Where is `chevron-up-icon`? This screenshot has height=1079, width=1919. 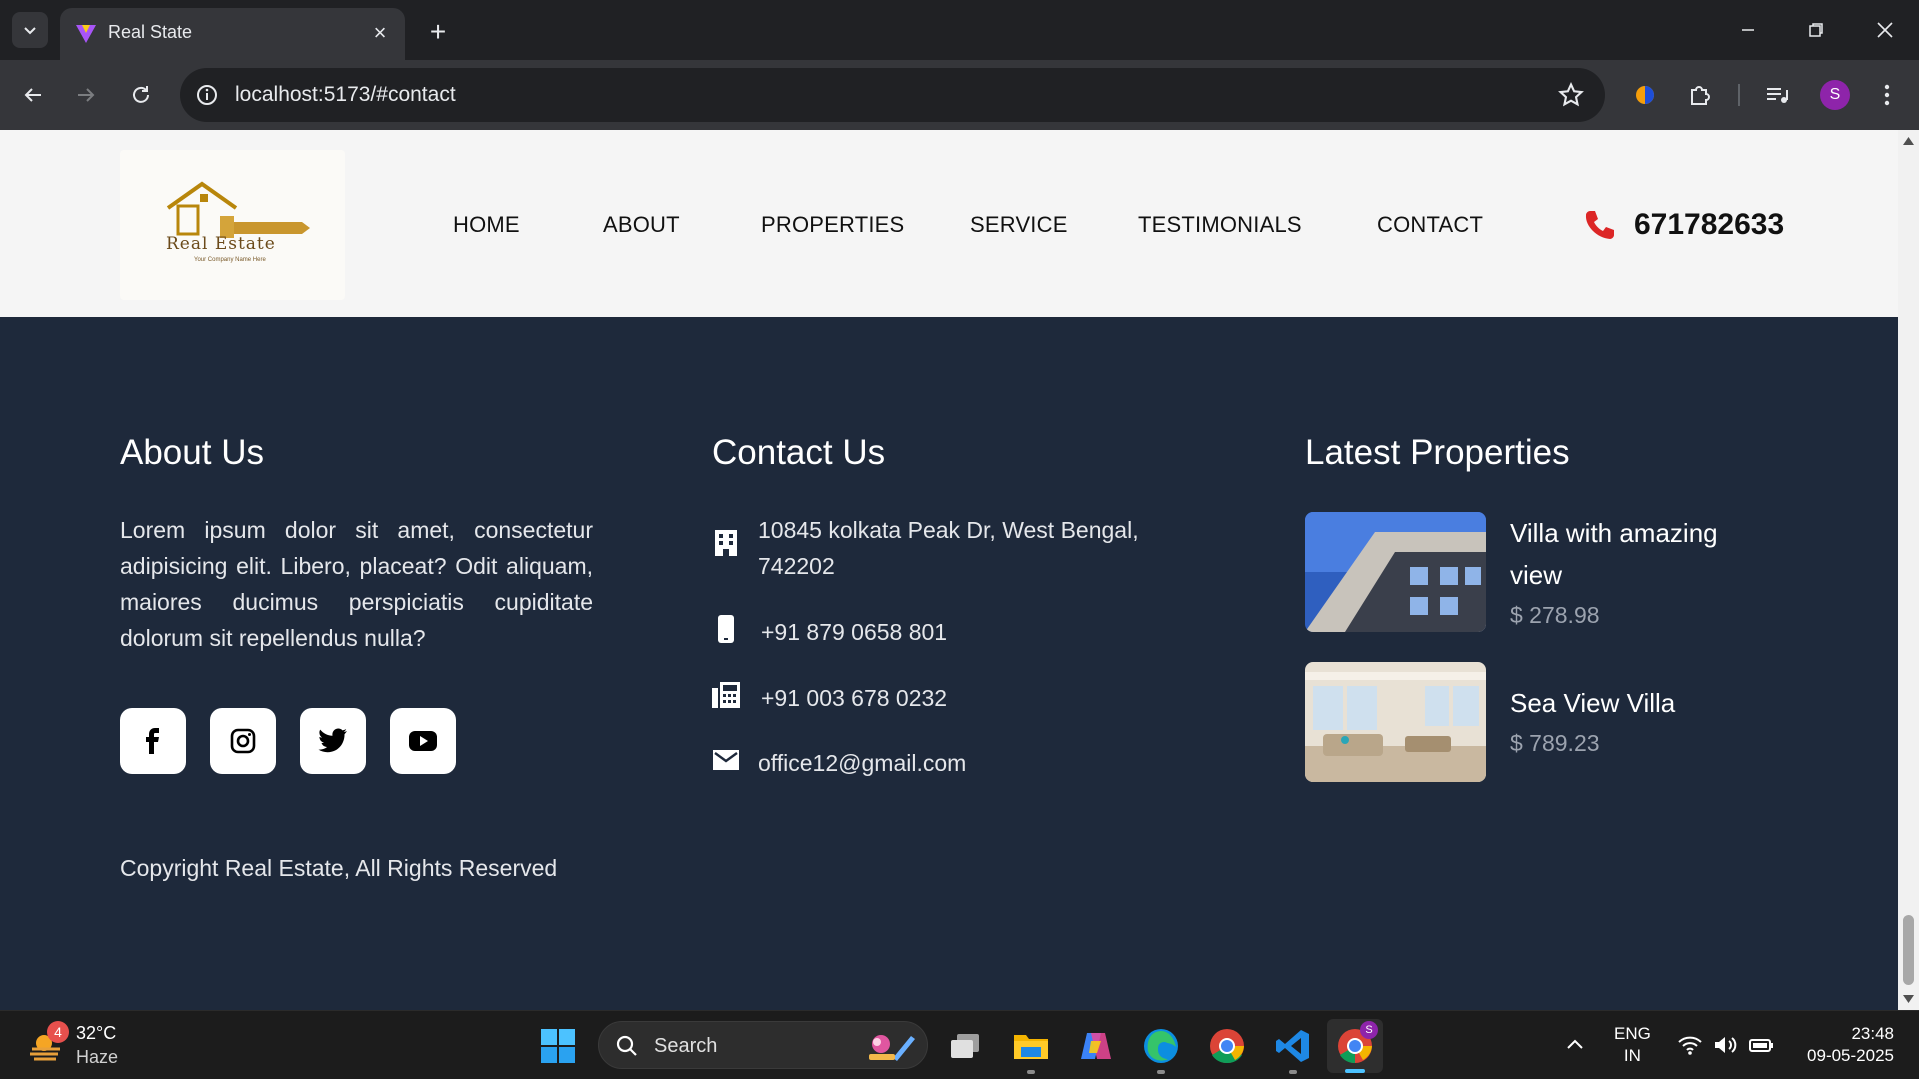 chevron-up-icon is located at coordinates (1575, 1045).